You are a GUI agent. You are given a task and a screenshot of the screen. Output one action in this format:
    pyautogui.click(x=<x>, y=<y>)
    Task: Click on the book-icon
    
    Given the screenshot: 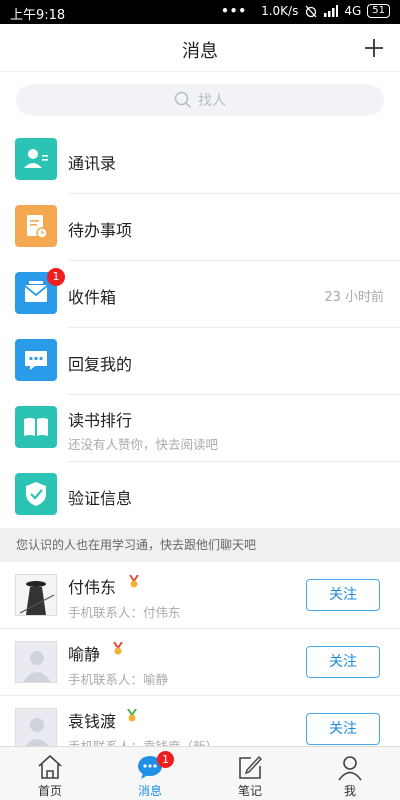 What is the action you would take?
    pyautogui.click(x=36, y=427)
    